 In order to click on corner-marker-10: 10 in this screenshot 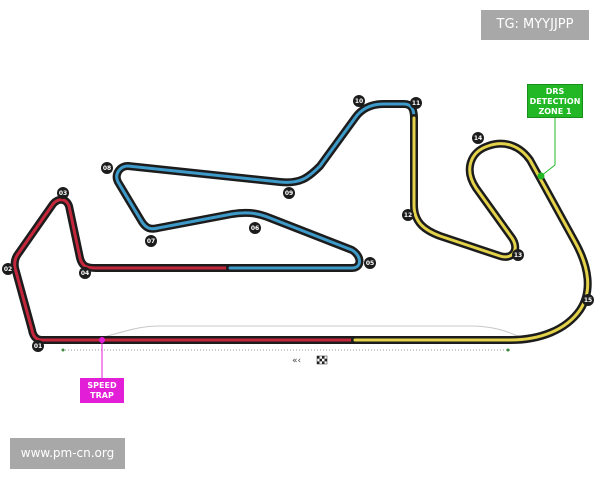, I will do `click(359, 101)`.